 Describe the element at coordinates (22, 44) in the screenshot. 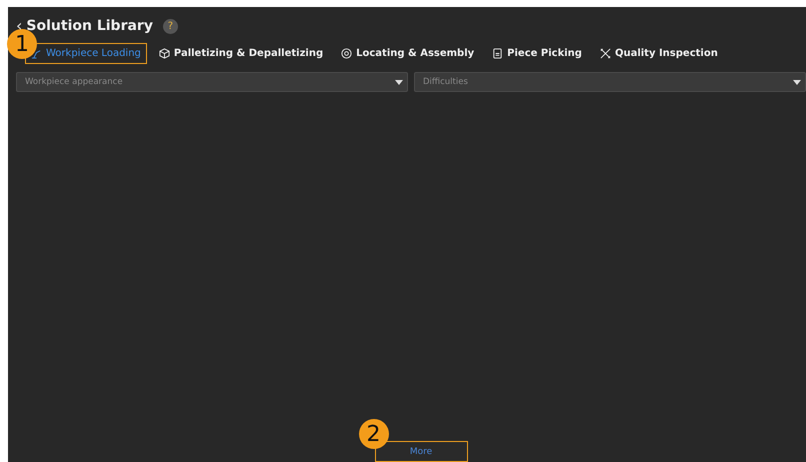

I see `callout-marker: 1` at that location.